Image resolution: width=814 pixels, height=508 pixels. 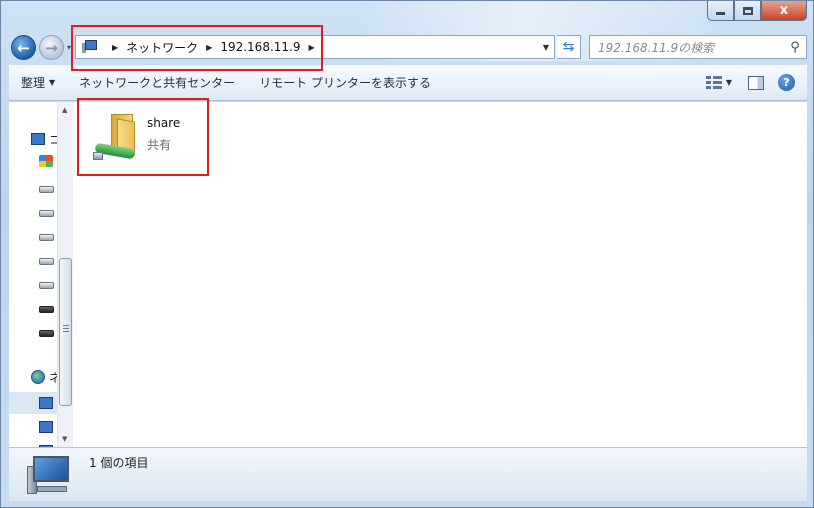 I want to click on folder-type: 共有, so click(x=159, y=145).